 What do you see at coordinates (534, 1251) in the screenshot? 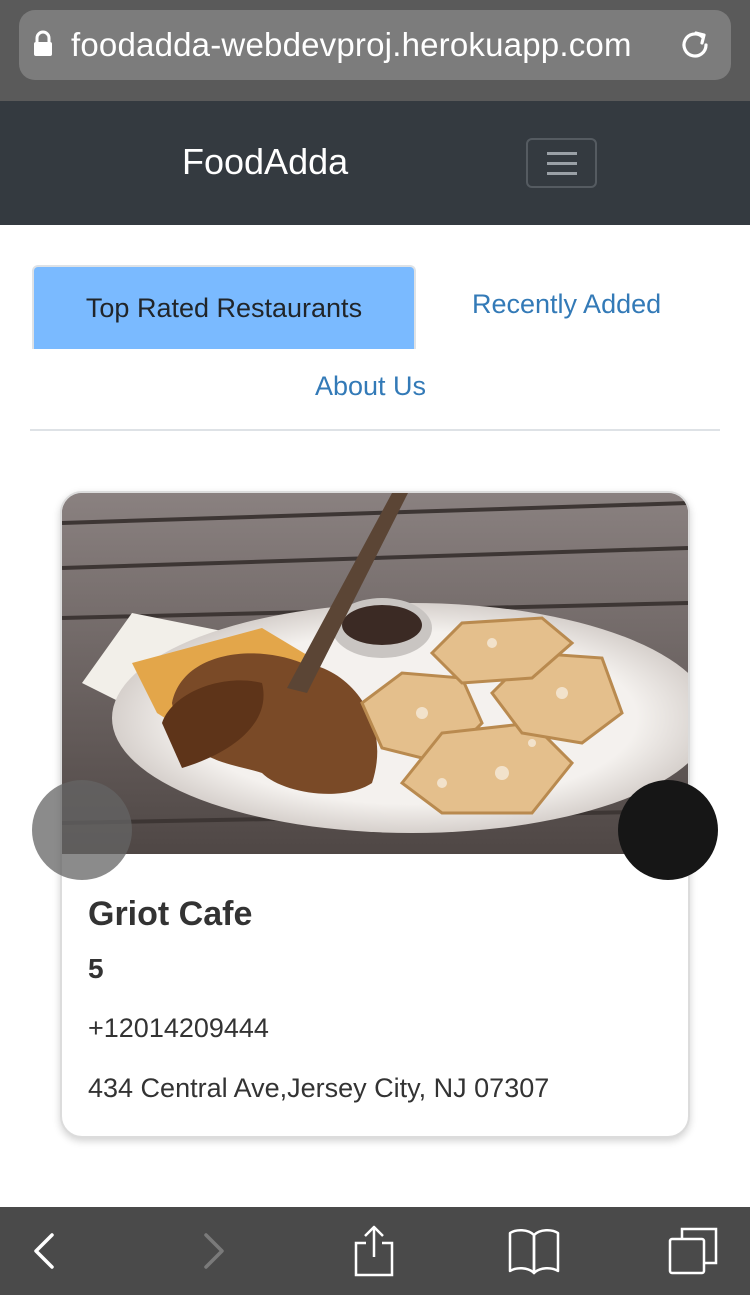
I see `bookmarks-icon` at bounding box center [534, 1251].